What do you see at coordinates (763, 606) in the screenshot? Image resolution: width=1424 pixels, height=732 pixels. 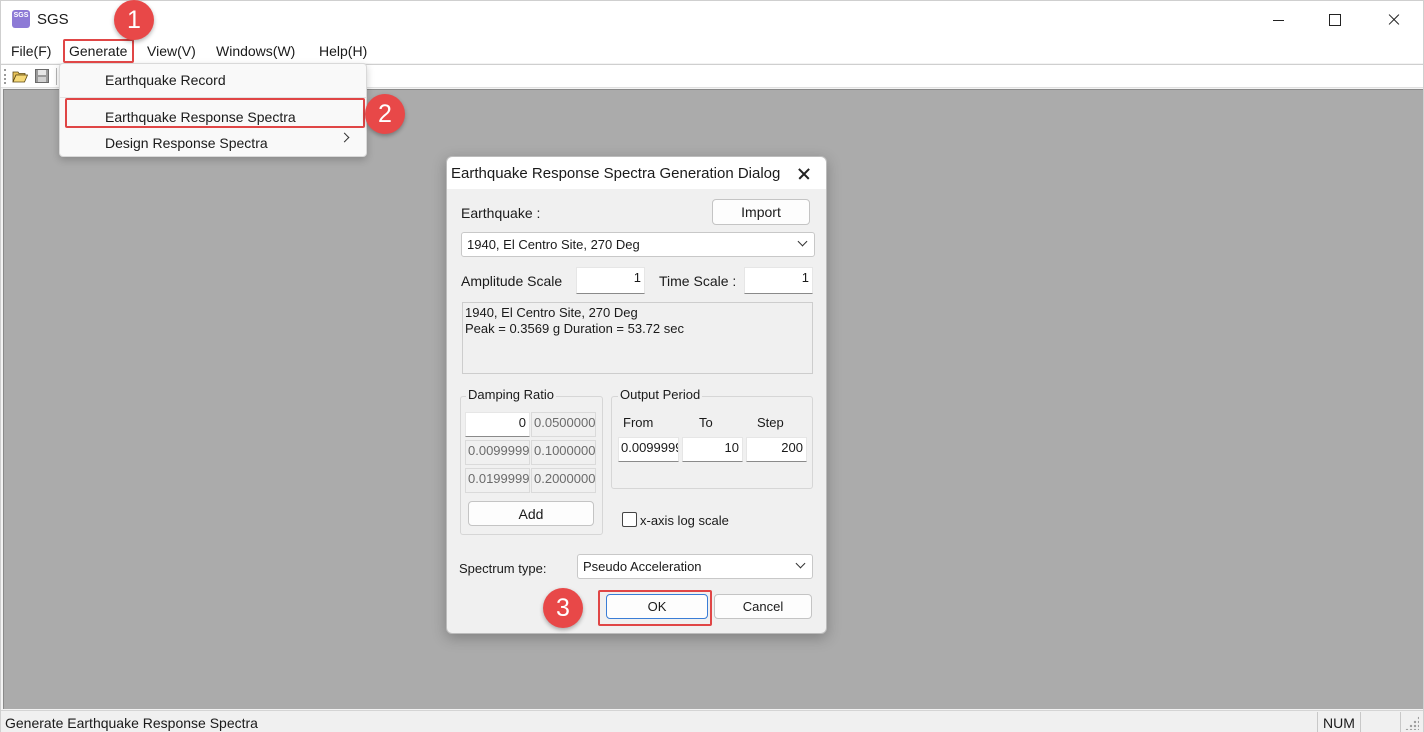 I see `cancel-button: Cancel` at bounding box center [763, 606].